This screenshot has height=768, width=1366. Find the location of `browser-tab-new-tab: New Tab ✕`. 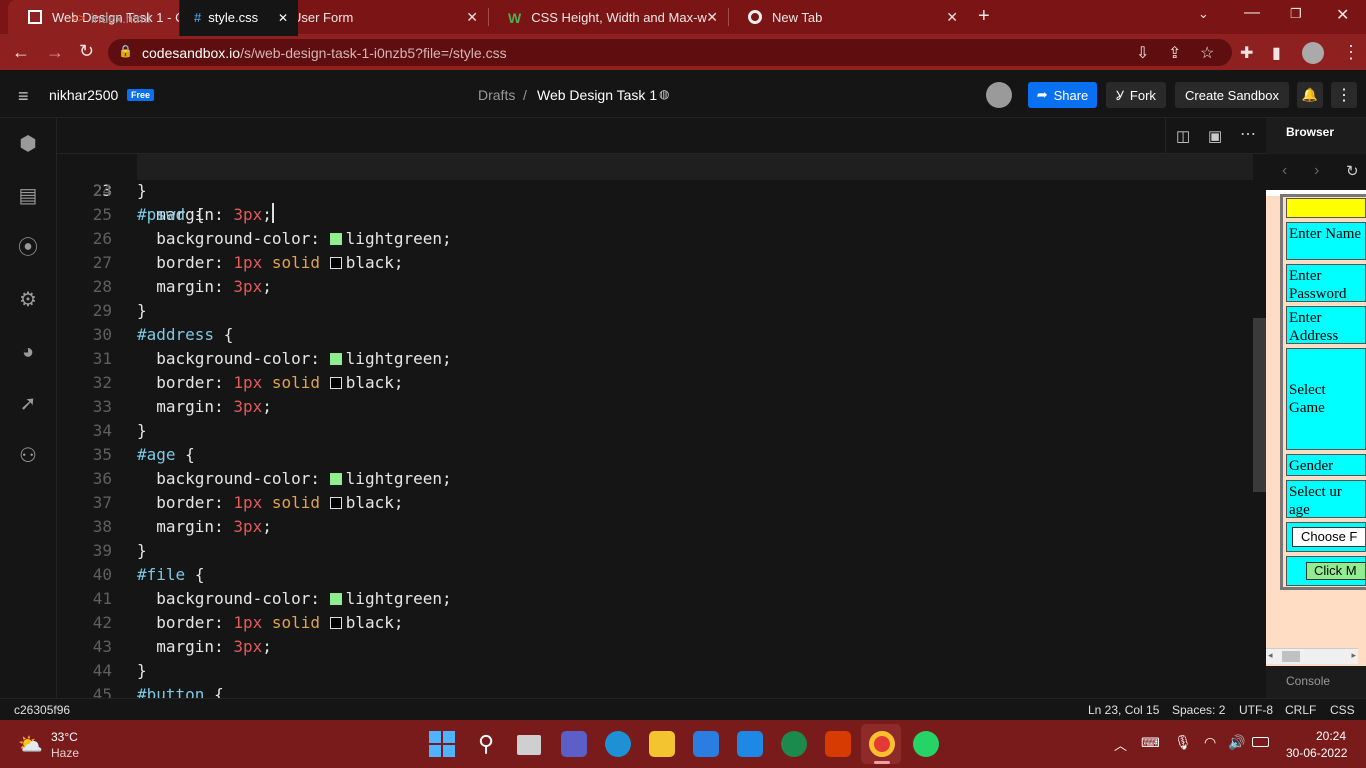

browser-tab-new-tab: New Tab ✕ is located at coordinates (848, 17).